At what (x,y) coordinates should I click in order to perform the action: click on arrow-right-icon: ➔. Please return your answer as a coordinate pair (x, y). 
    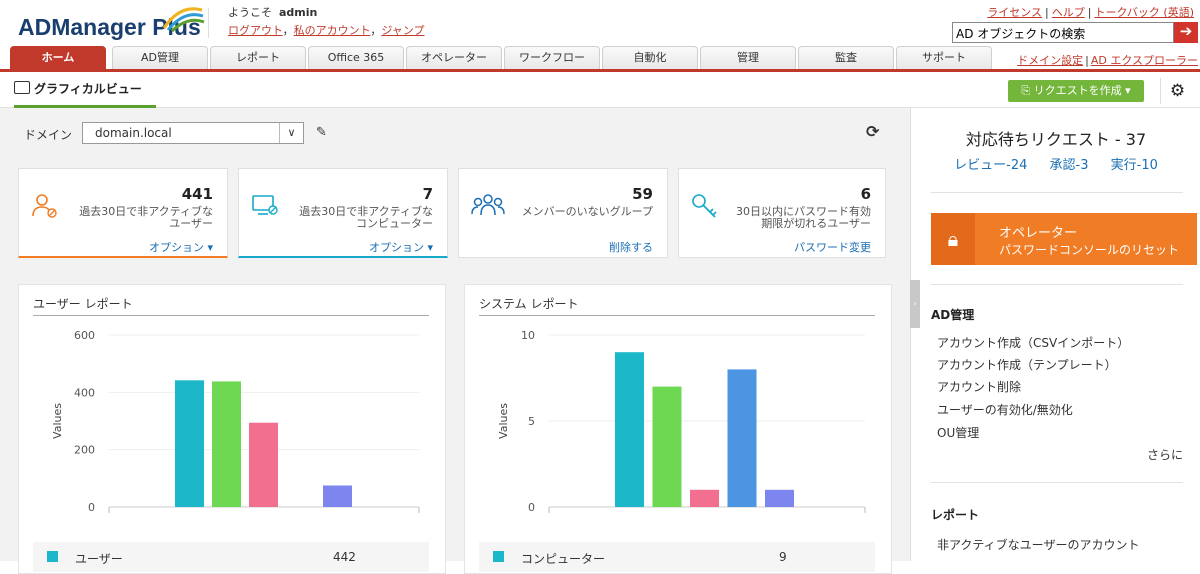
    Looking at the image, I should click on (1186, 31).